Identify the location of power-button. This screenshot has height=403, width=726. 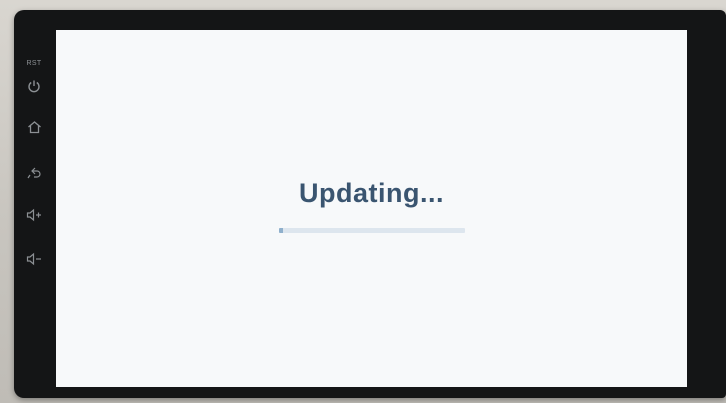
(34, 88).